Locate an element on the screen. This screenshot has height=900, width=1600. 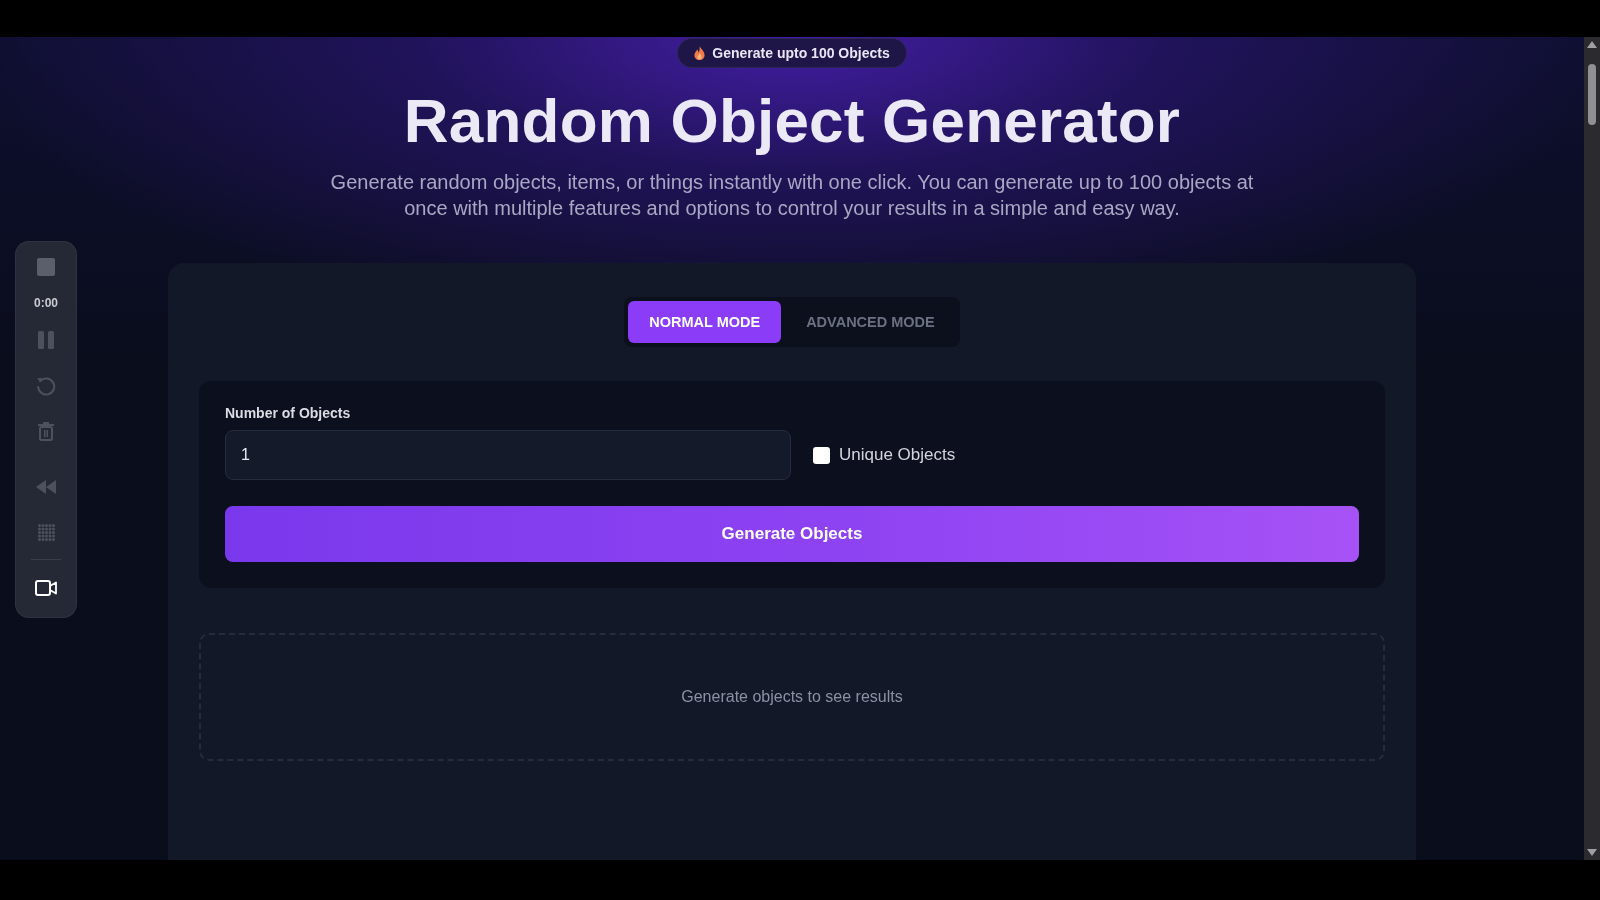
recording-time: 0:00 is located at coordinates (46, 303).